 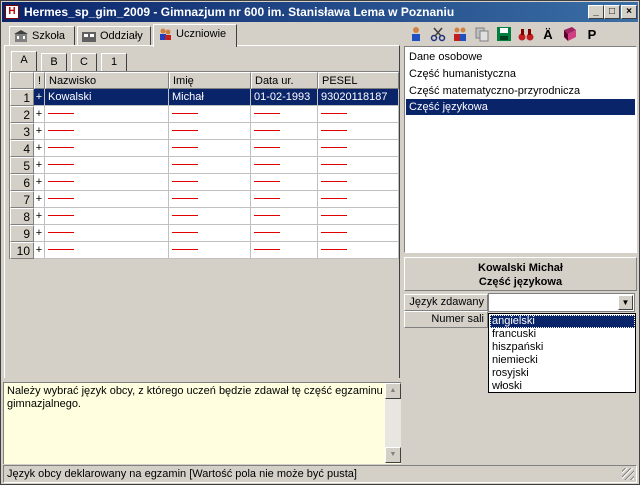 What do you see at coordinates (107, 97) in the screenshot?
I see `surname-cell: Kowalski` at bounding box center [107, 97].